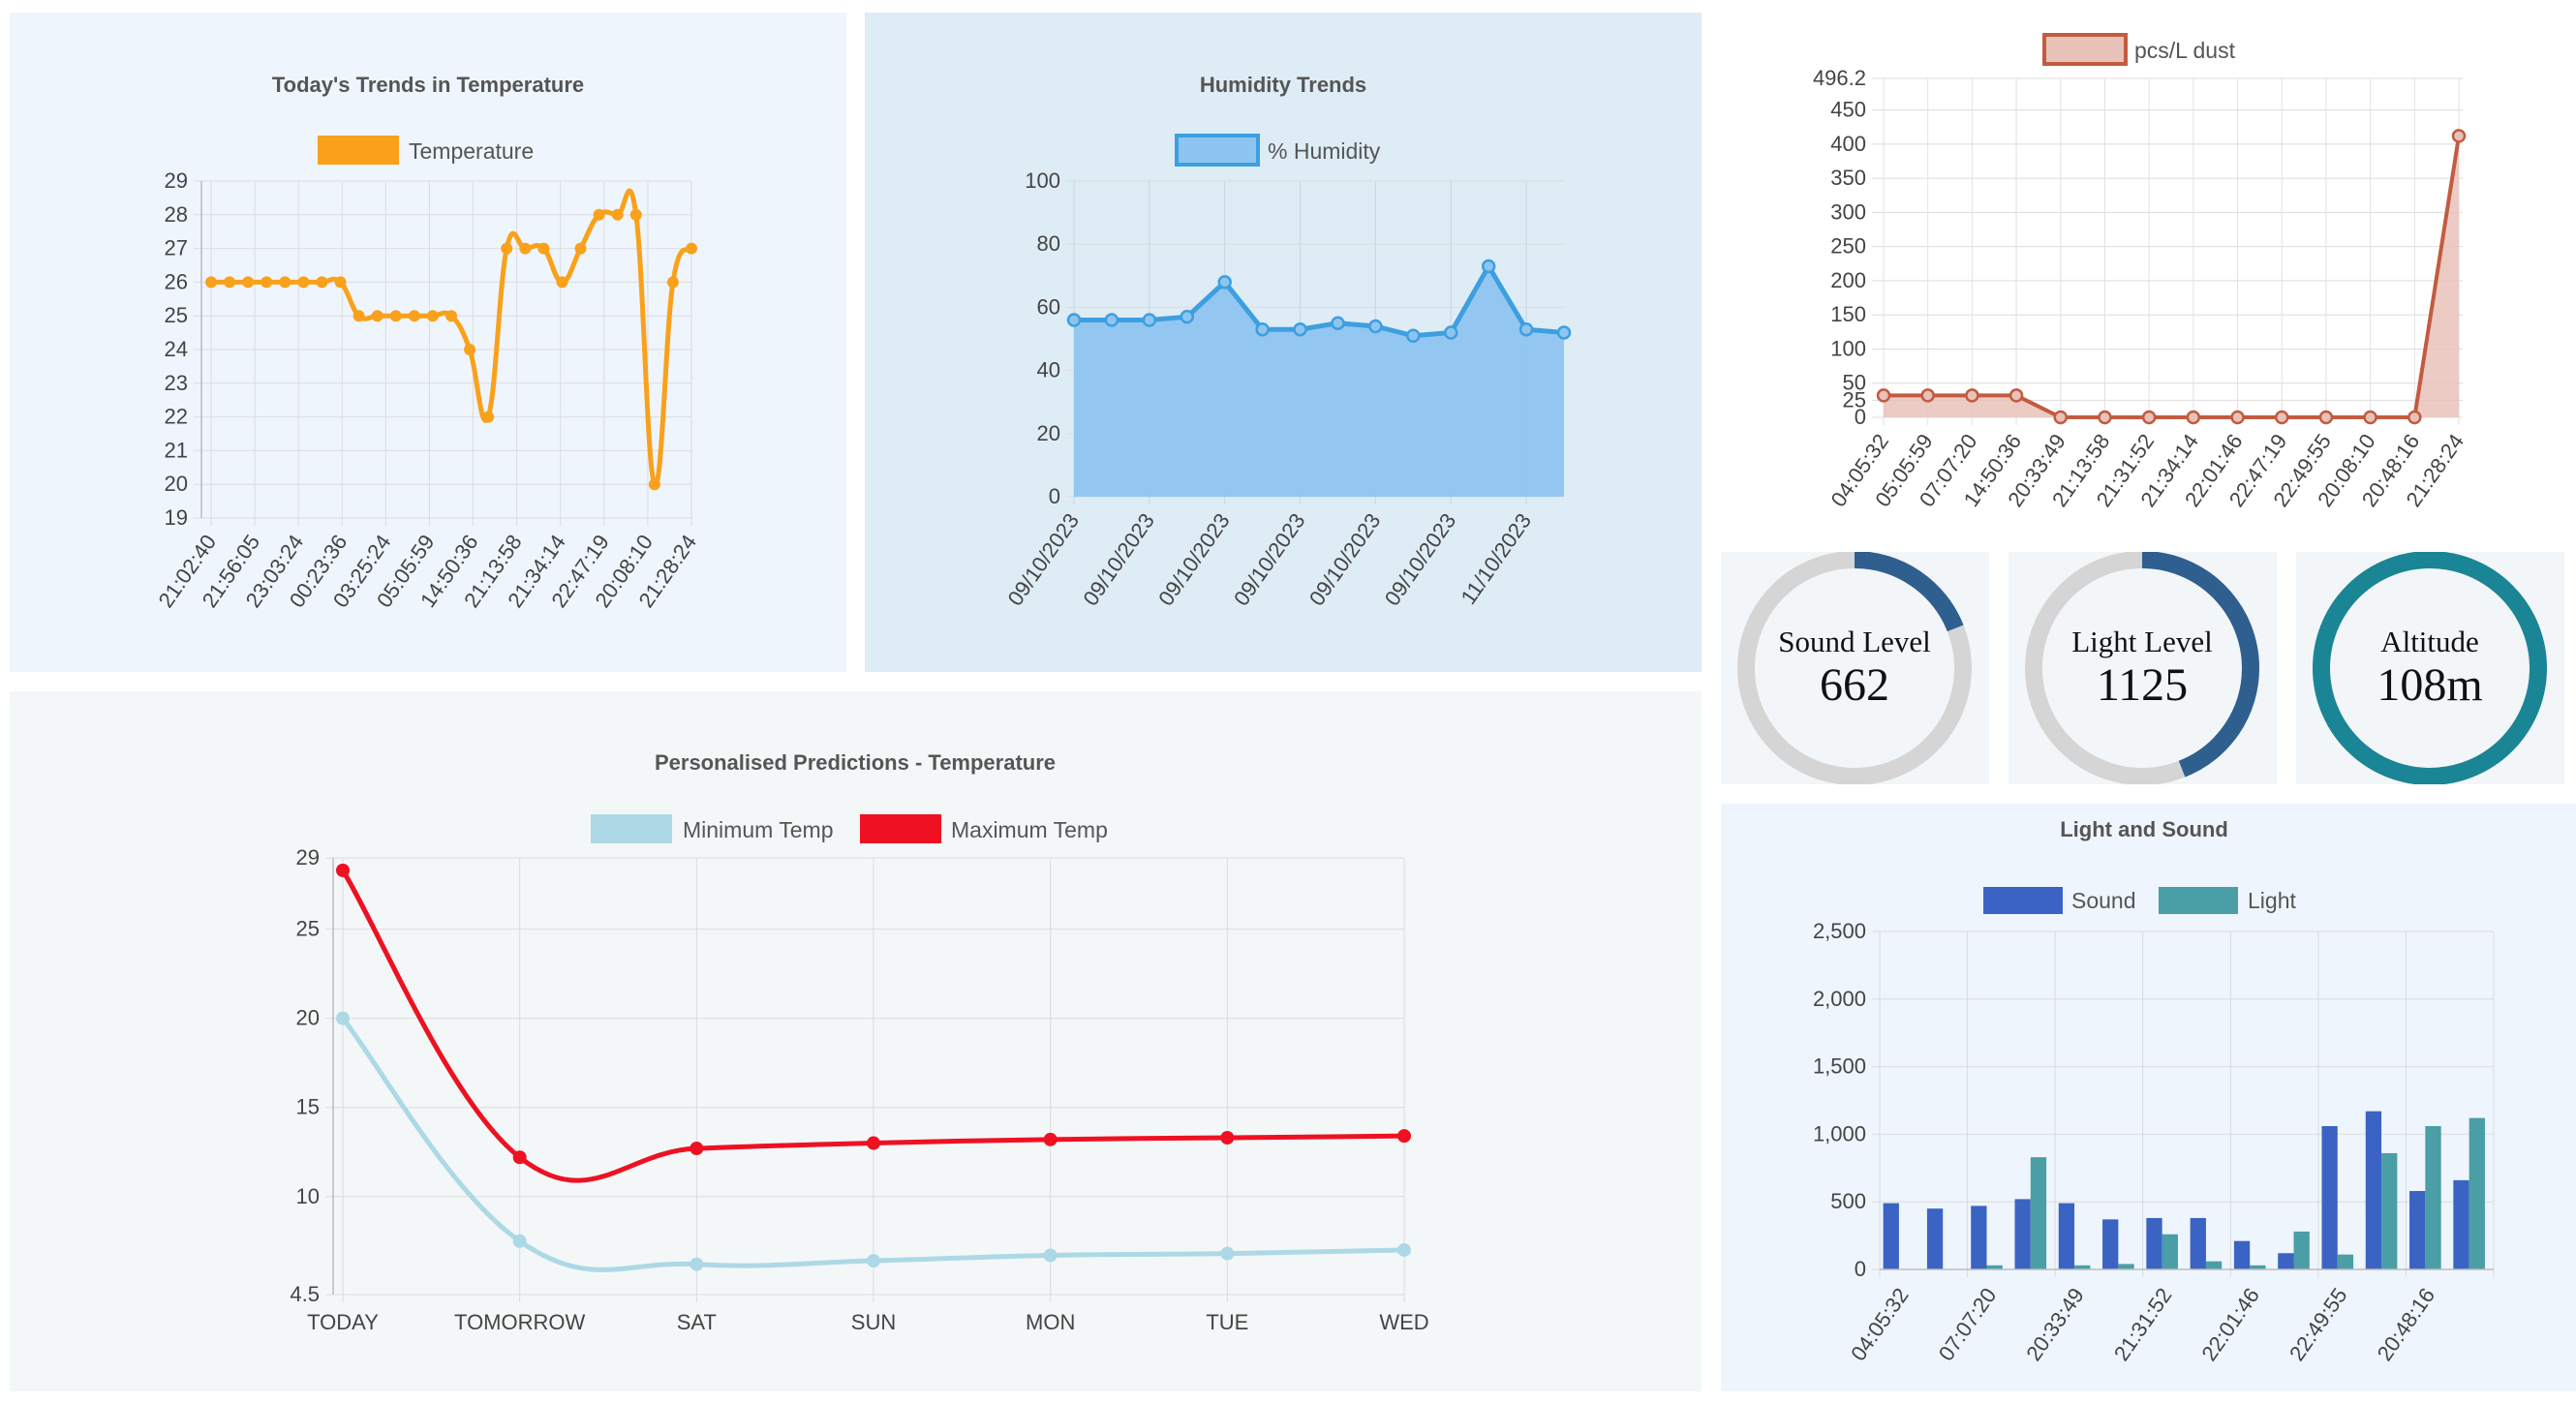 Image resolution: width=2576 pixels, height=1404 pixels. I want to click on light-sound-x-tick: 21:31:52, so click(2143, 1324).